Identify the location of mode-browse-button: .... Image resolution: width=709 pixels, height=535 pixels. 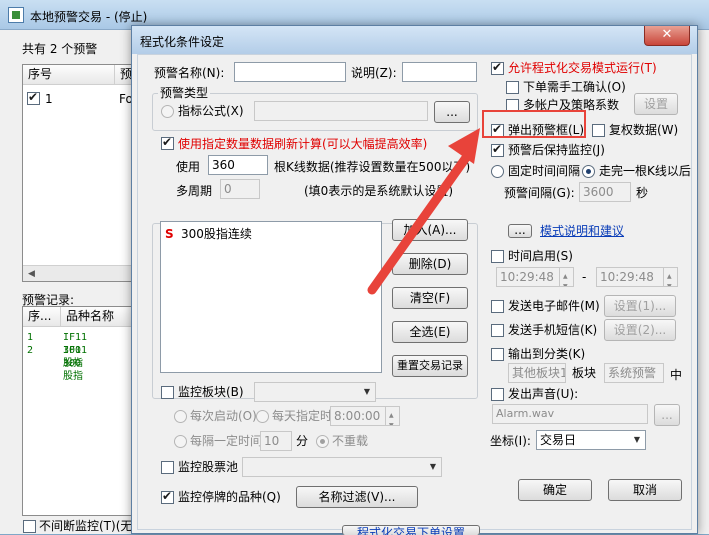
(520, 231).